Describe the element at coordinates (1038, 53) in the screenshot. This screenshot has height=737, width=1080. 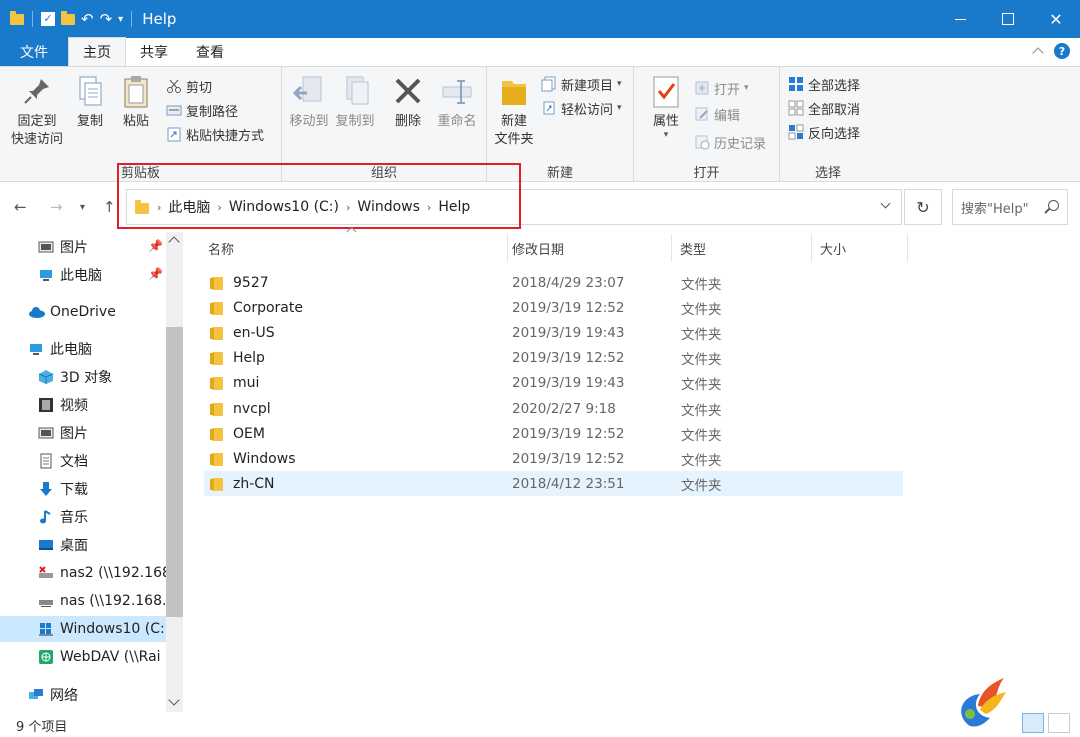
I see `collapse-ribbon-icon` at that location.